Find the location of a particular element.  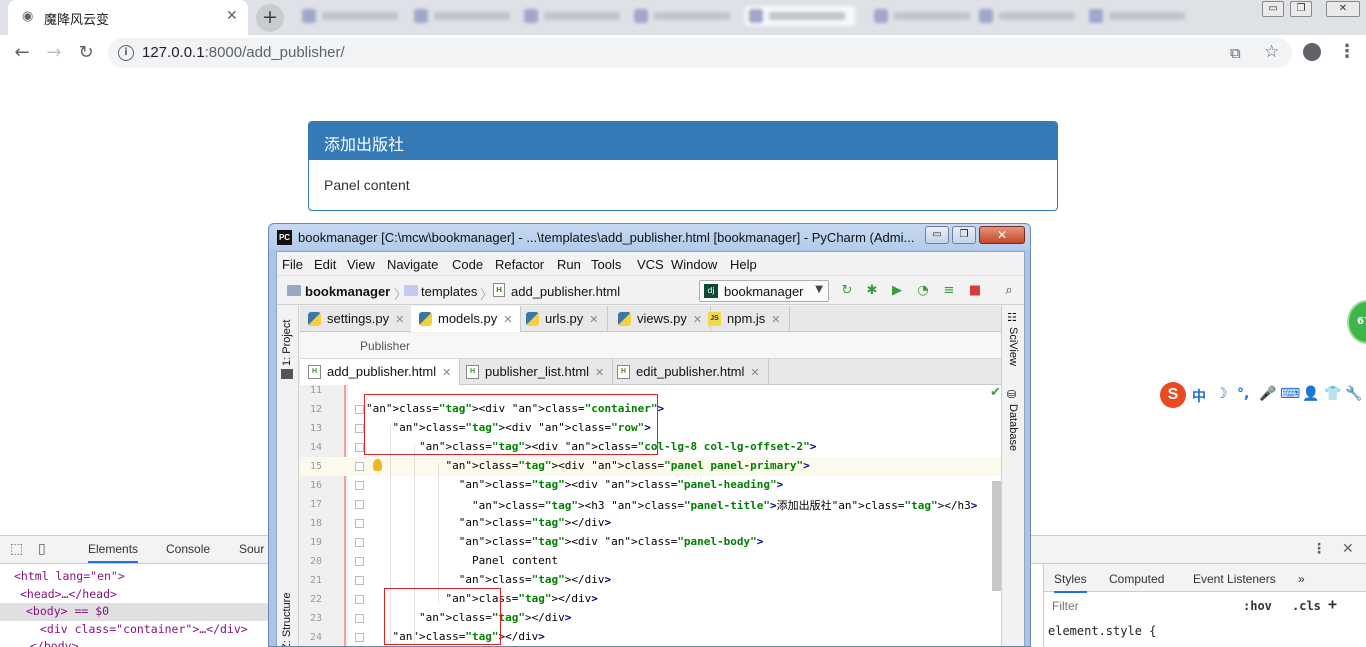

pycharm-minimize-button: ▭ is located at coordinates (937, 235).